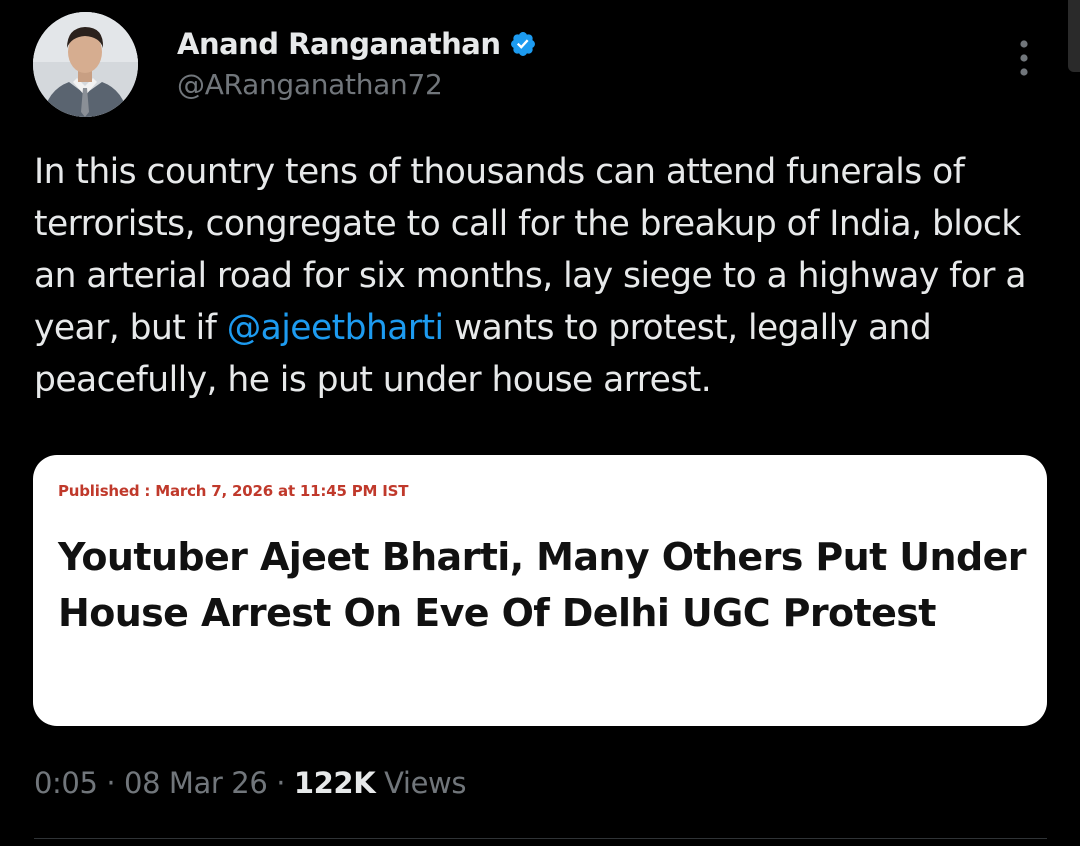 Image resolution: width=1080 pixels, height=846 pixels. What do you see at coordinates (66, 783) in the screenshot?
I see `tweet-time: 0:05` at bounding box center [66, 783].